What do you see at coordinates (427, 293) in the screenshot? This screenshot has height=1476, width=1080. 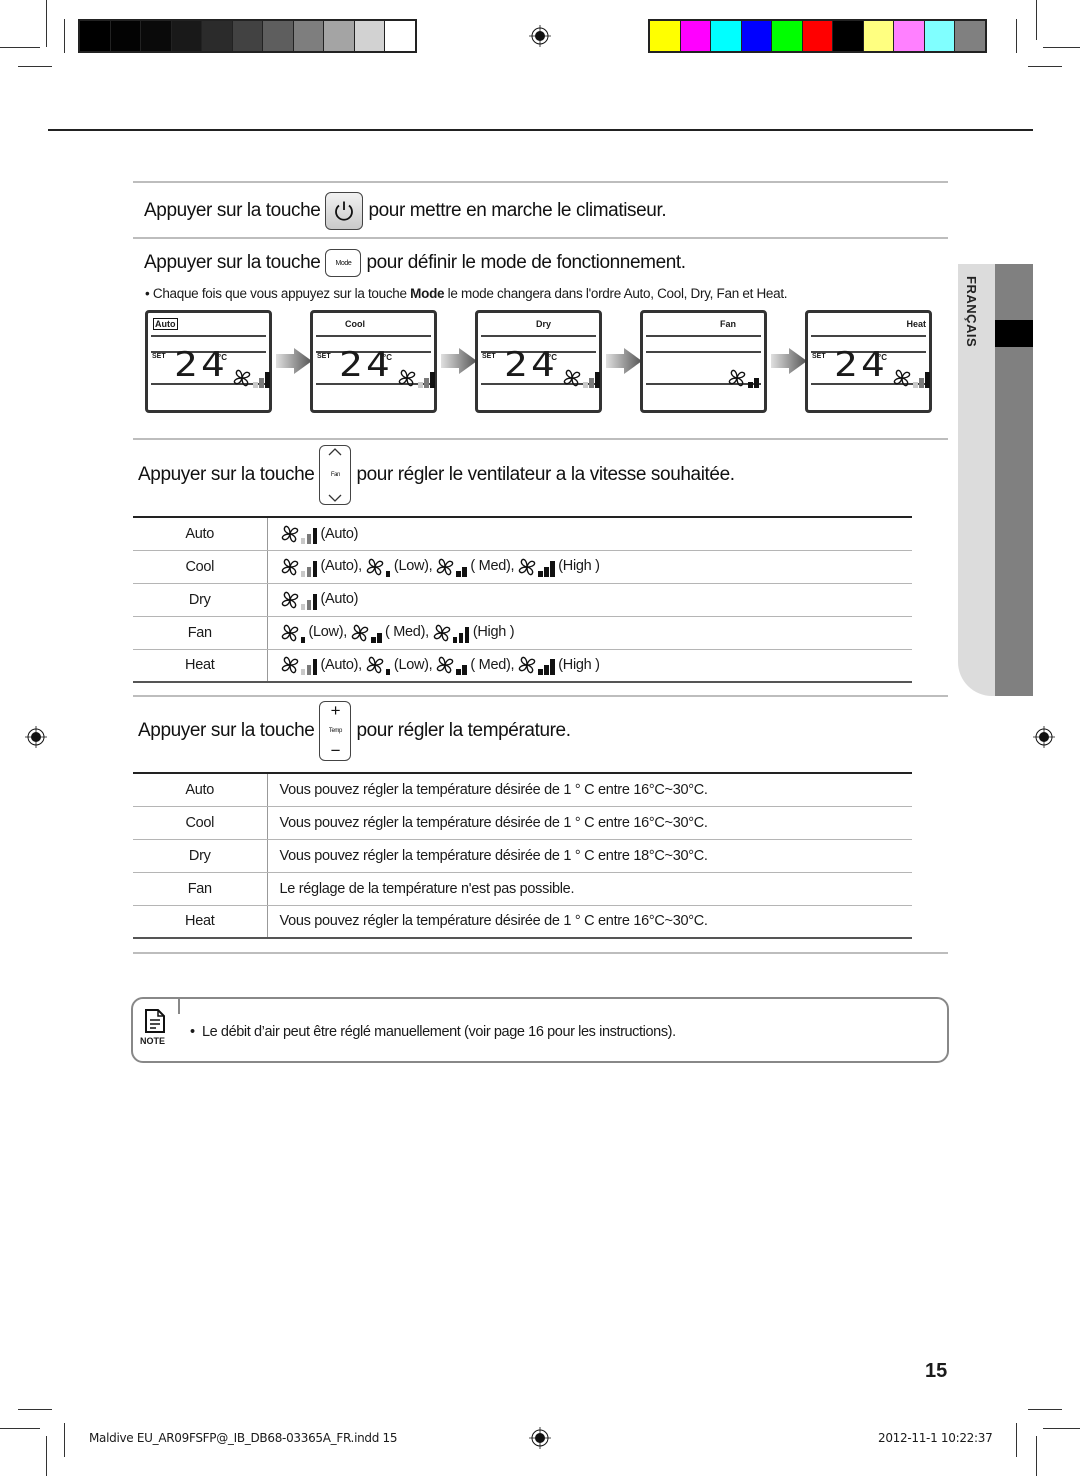 I see `mode-bullet-bold: Mode` at bounding box center [427, 293].